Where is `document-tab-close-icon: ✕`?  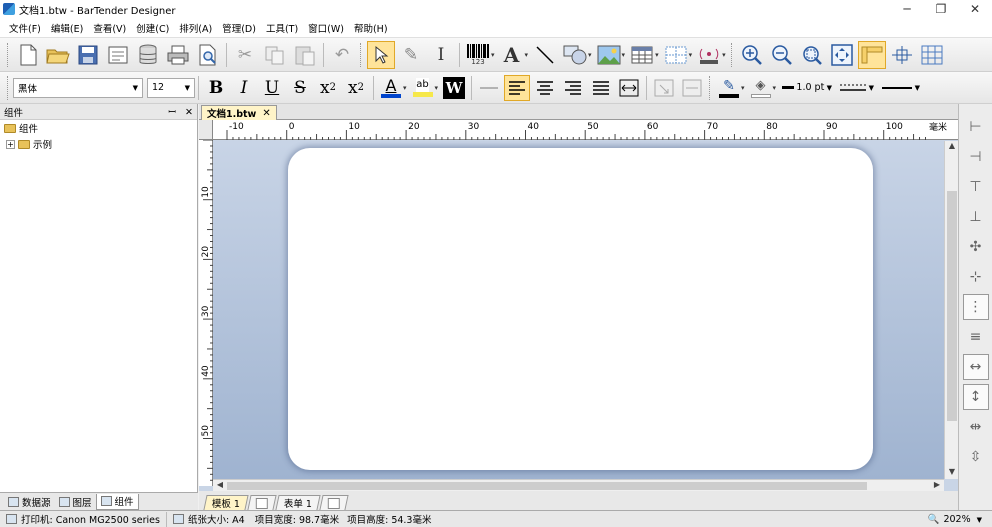
document-tab-close-icon: ✕ is located at coordinates (266, 113).